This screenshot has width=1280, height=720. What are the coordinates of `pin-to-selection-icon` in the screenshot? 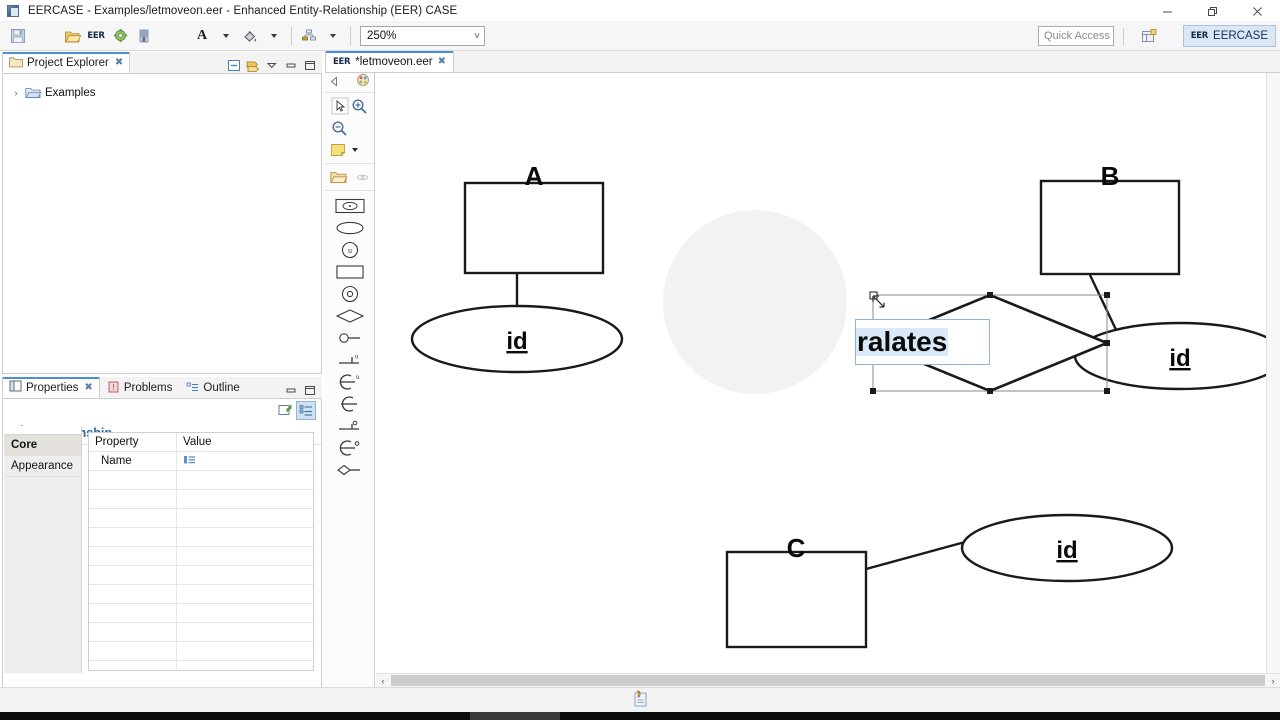 It's located at (285, 410).